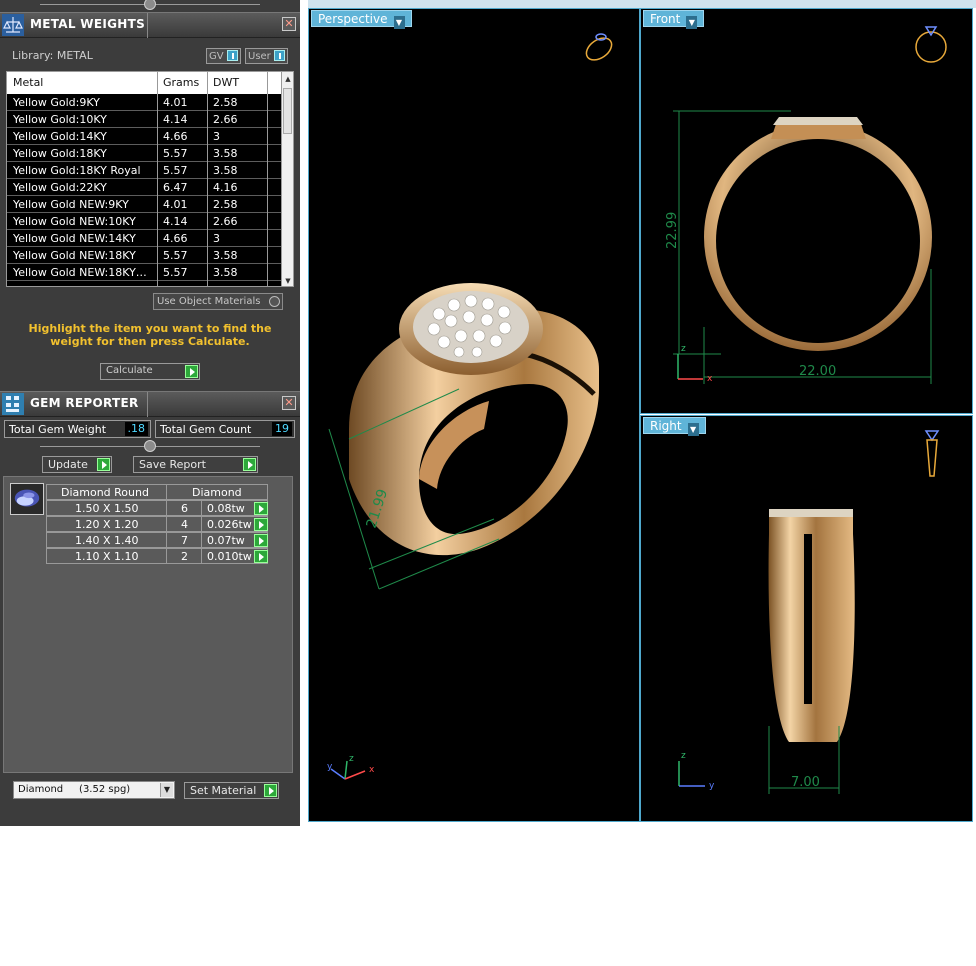 Image resolution: width=976 pixels, height=966 pixels. What do you see at coordinates (184, 556) in the screenshot?
I see `cell-count: 2` at bounding box center [184, 556].